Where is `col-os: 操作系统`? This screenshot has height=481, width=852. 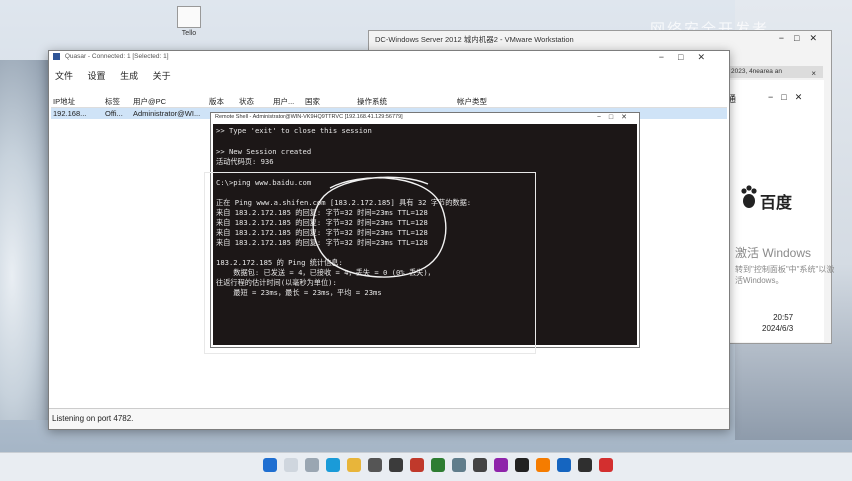 col-os: 操作系统 is located at coordinates (372, 101).